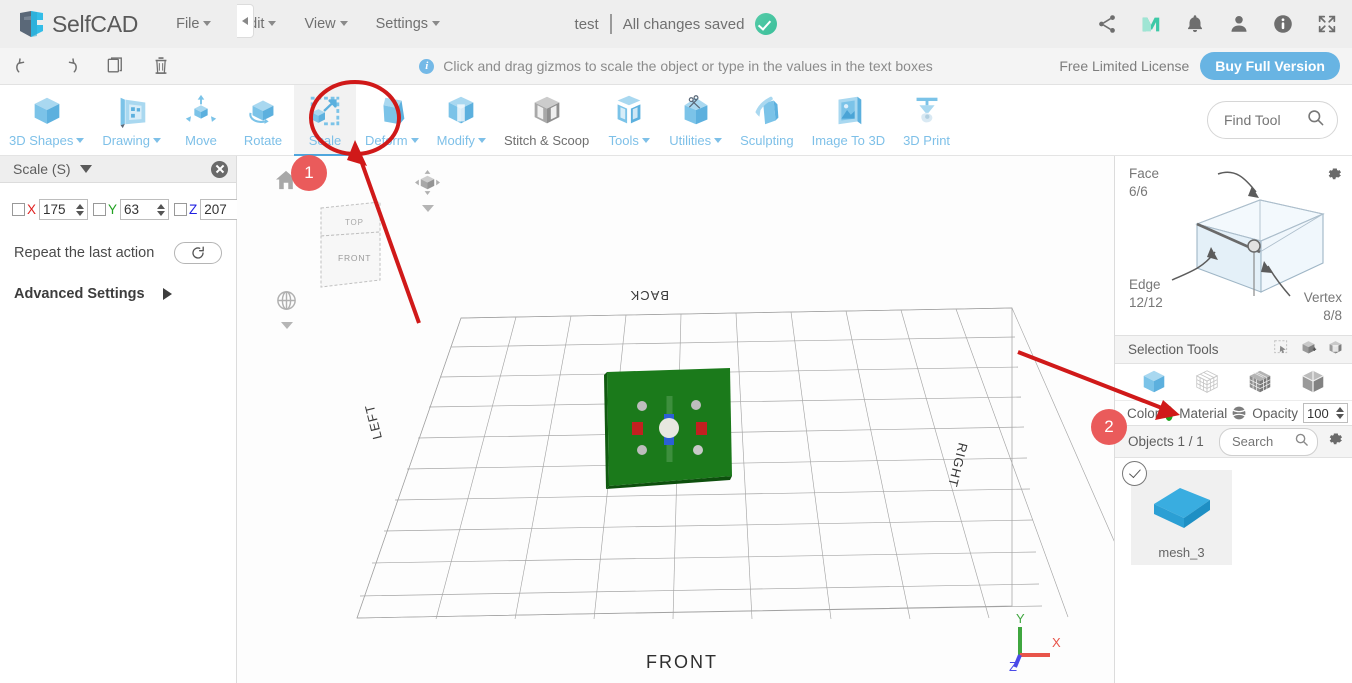 Image resolution: width=1352 pixels, height=683 pixels. I want to click on axis-y-numberbox, so click(145, 209).